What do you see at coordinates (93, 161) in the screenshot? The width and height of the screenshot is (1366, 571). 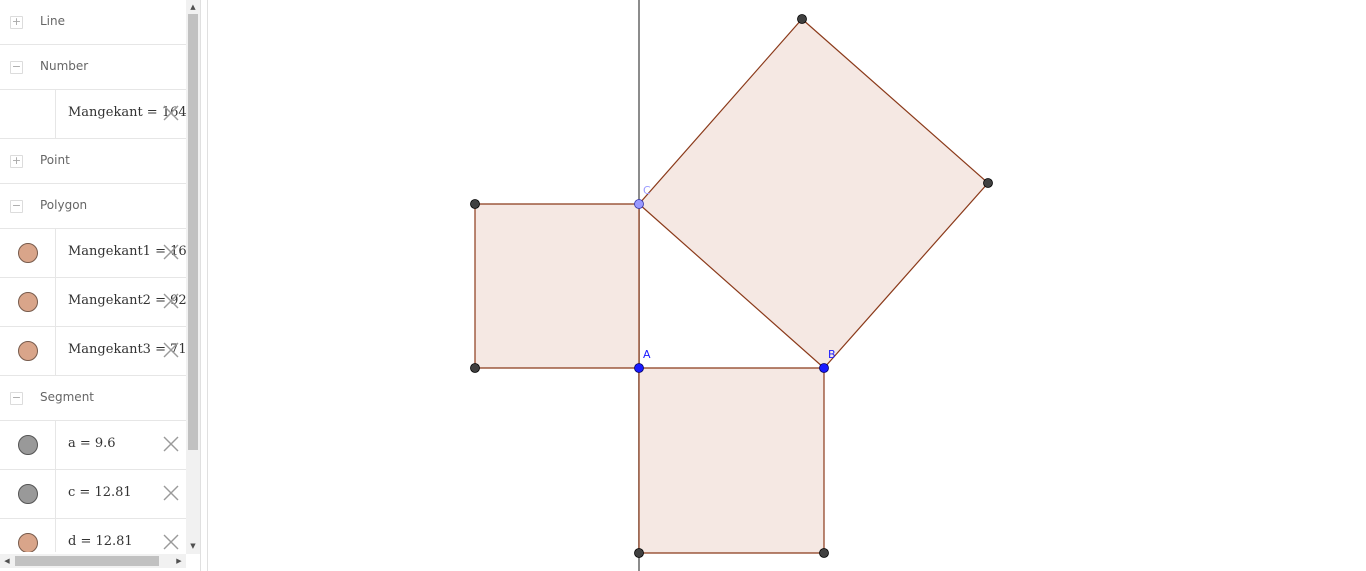 I see `group-point: + Point` at bounding box center [93, 161].